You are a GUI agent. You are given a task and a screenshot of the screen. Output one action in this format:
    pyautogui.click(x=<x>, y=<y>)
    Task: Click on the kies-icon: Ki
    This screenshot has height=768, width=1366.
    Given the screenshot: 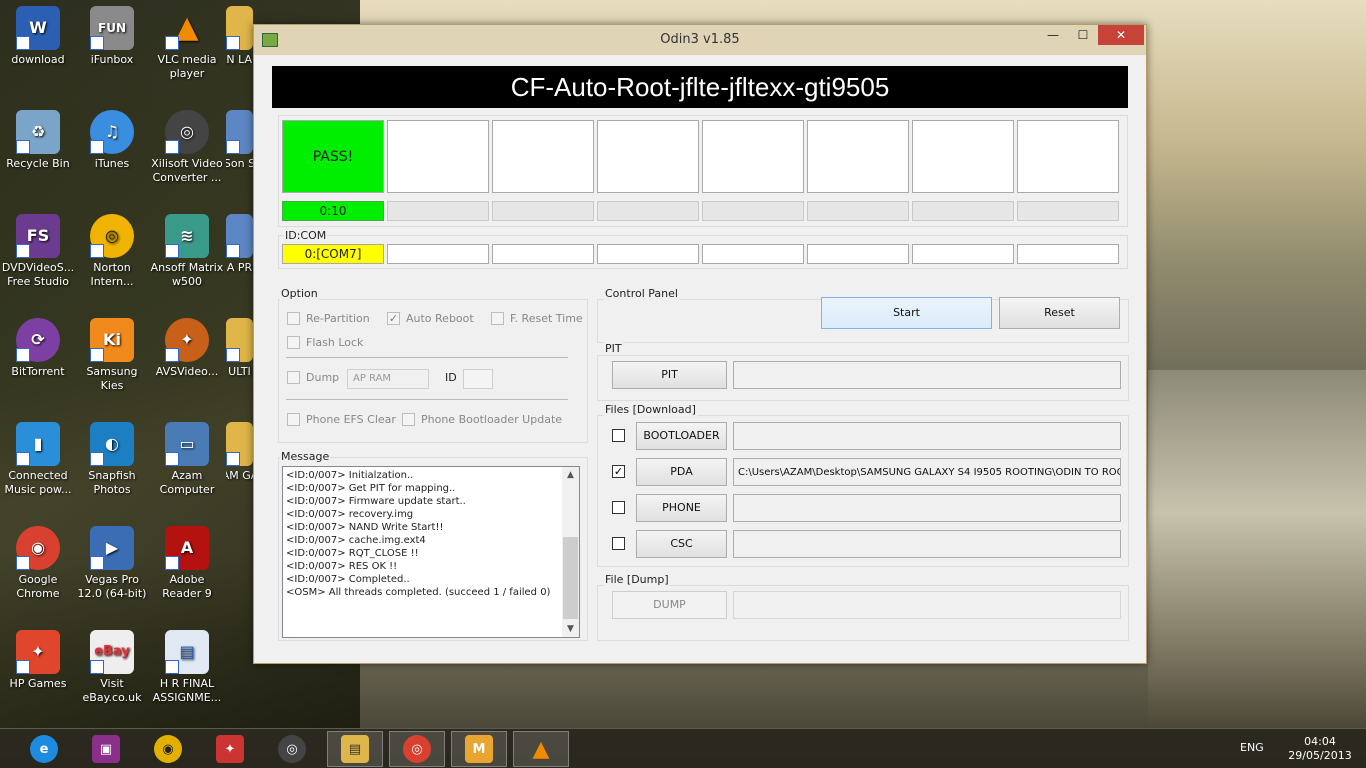 What is the action you would take?
    pyautogui.click(x=112, y=340)
    